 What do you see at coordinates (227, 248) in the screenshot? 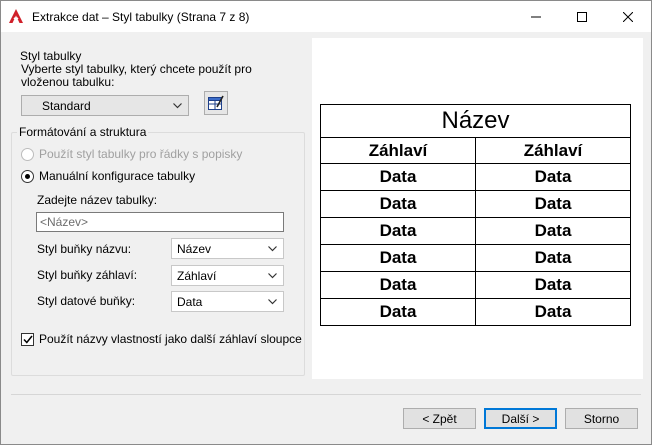
I see `title-cell-style-select: Název` at bounding box center [227, 248].